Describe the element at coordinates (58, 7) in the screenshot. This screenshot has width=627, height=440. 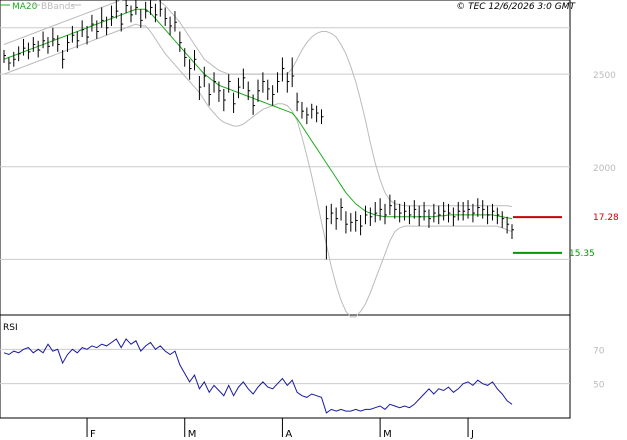
I see `legend-bbands-label: BBands` at that location.